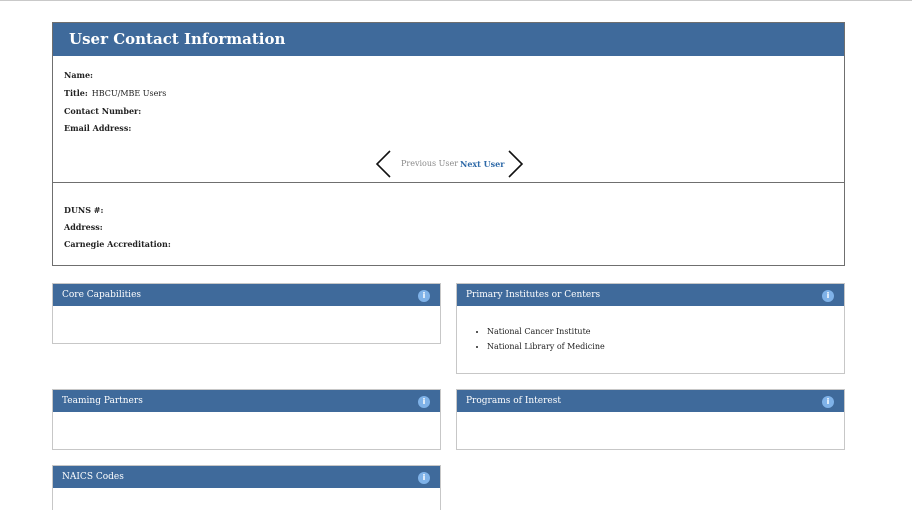 The image size is (912, 510). I want to click on core-capabilities-header: Core Capabilities i, so click(246, 295).